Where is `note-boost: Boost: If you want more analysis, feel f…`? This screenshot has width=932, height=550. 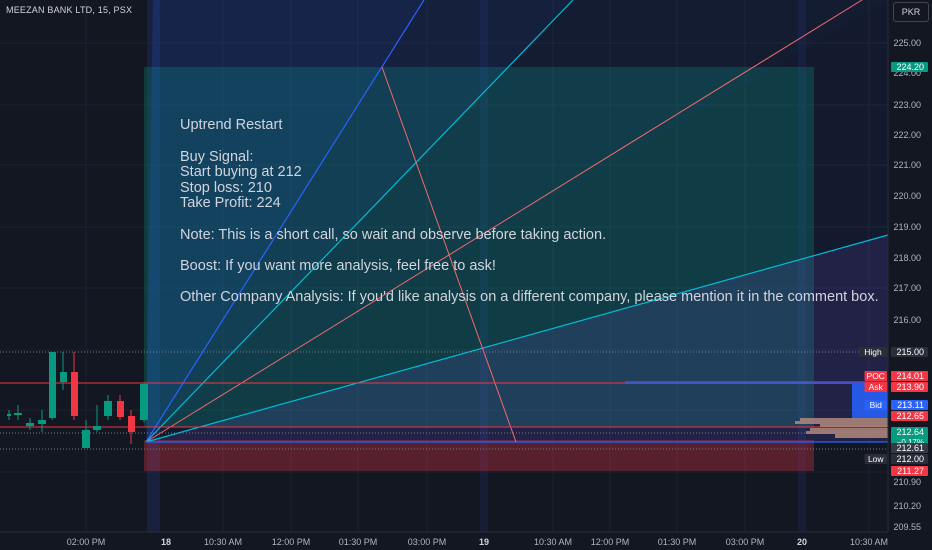
note-boost: Boost: If you want more analysis, feel f… is located at coordinates (338, 265).